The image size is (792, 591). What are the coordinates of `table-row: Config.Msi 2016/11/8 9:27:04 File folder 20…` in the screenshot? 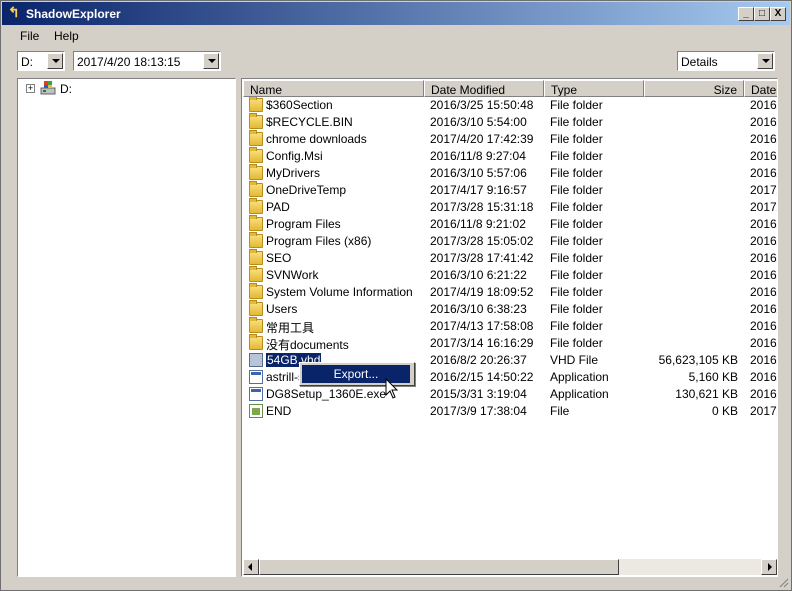 It's located at (510, 156).